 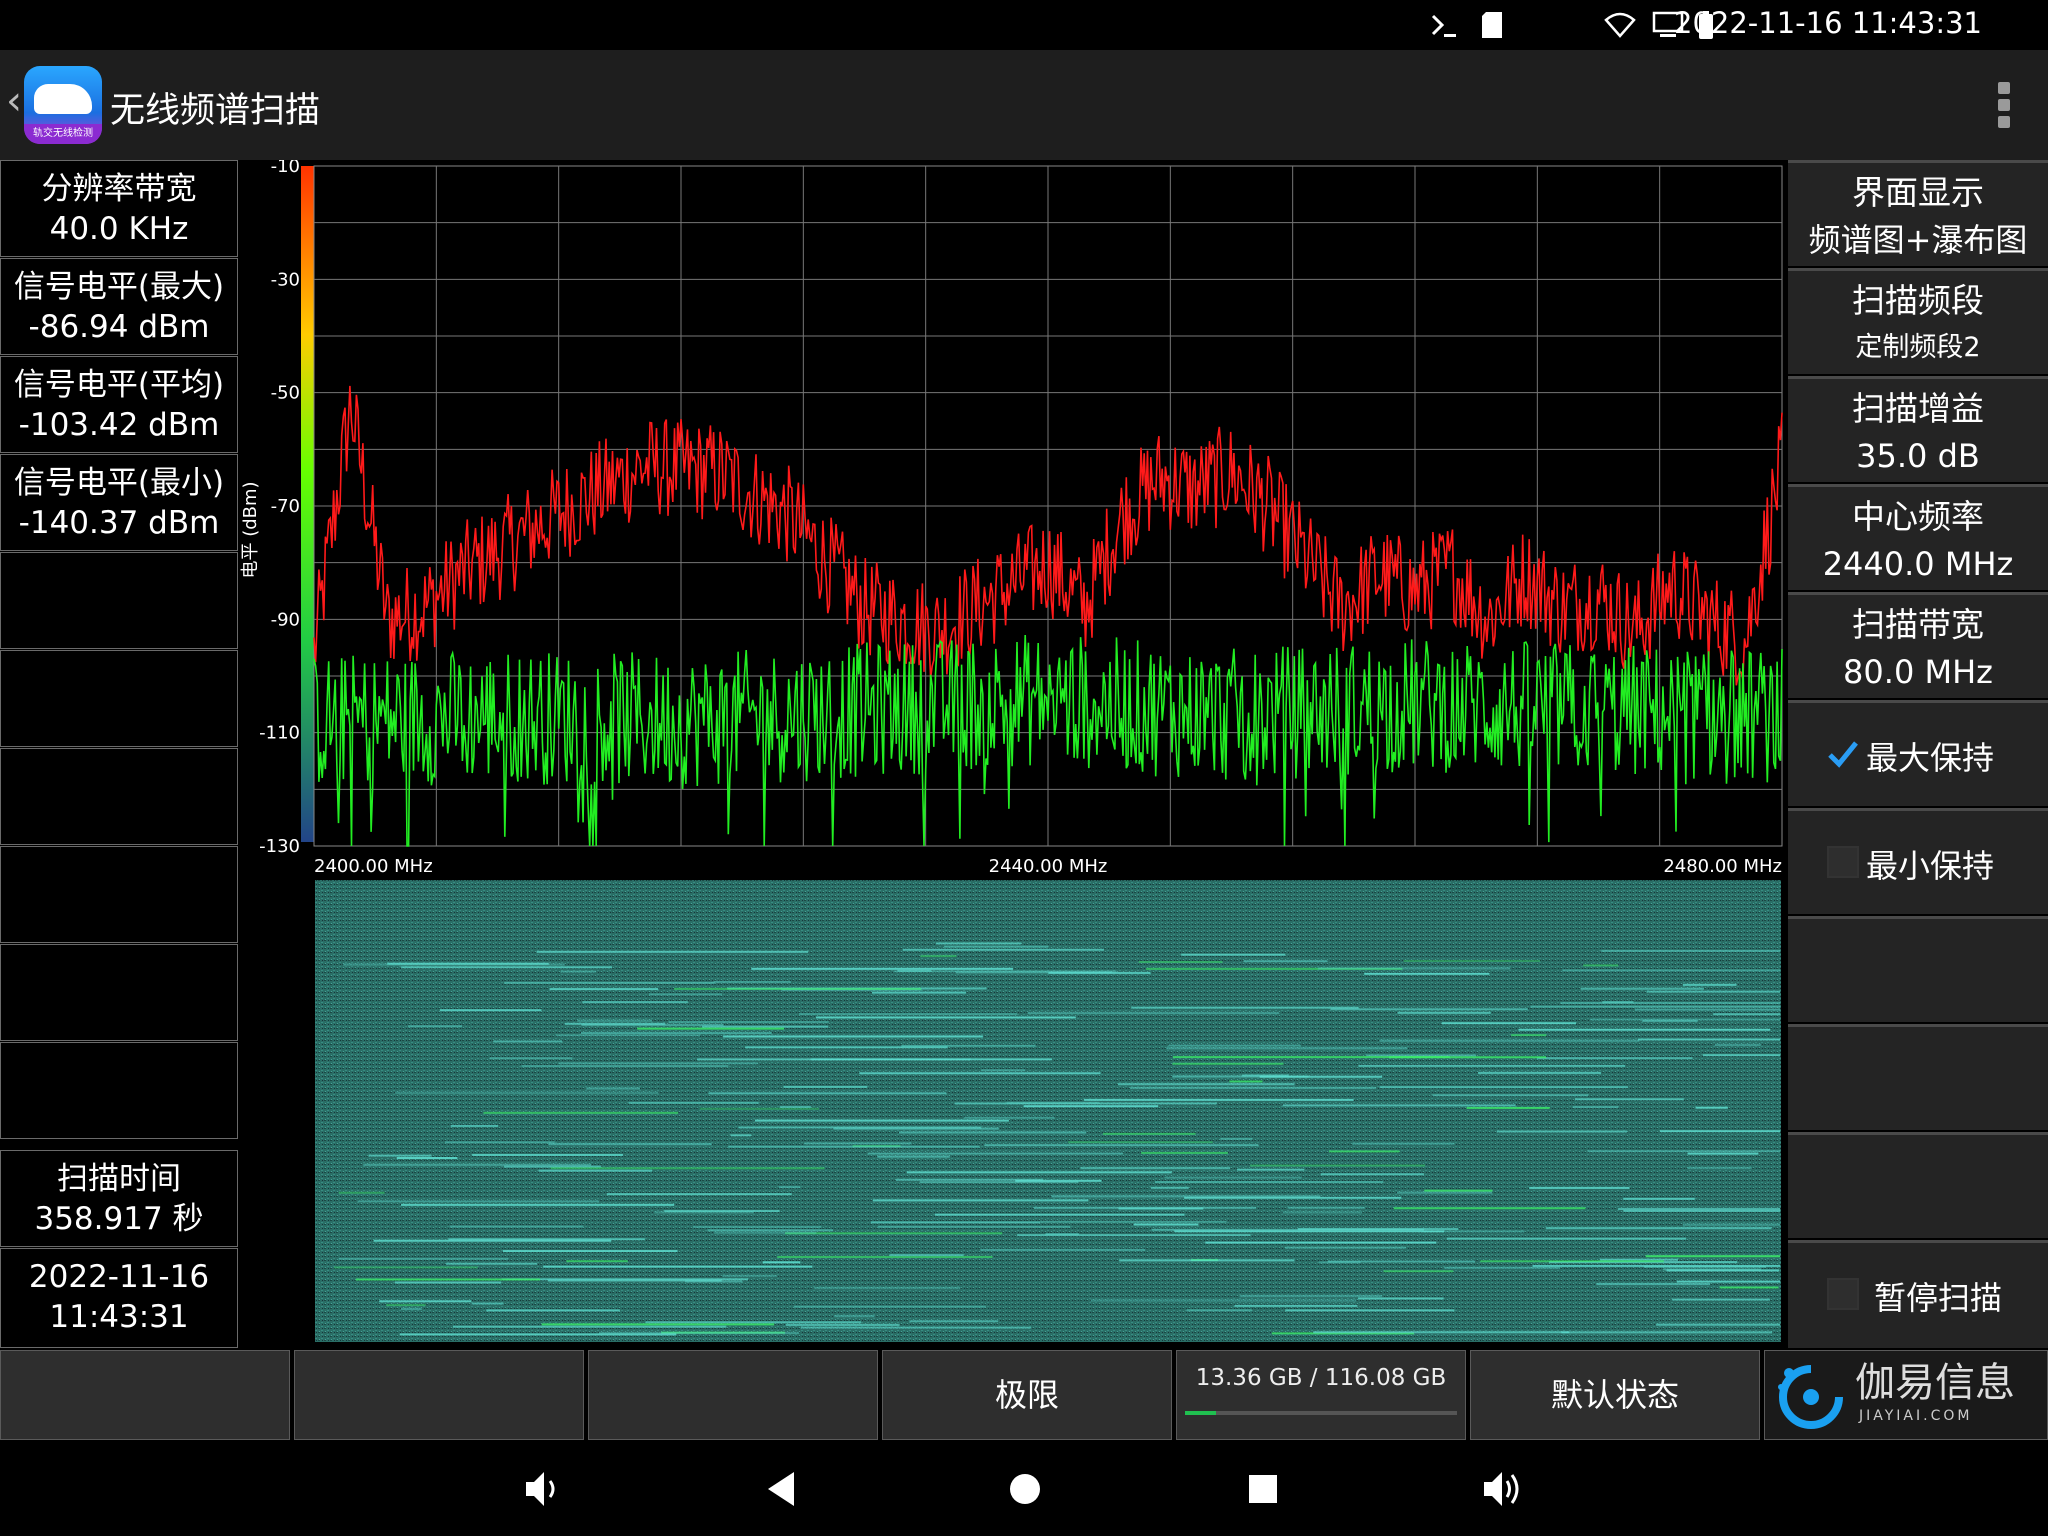 What do you see at coordinates (1503, 1489) in the screenshot?
I see `volume-up-icon` at bounding box center [1503, 1489].